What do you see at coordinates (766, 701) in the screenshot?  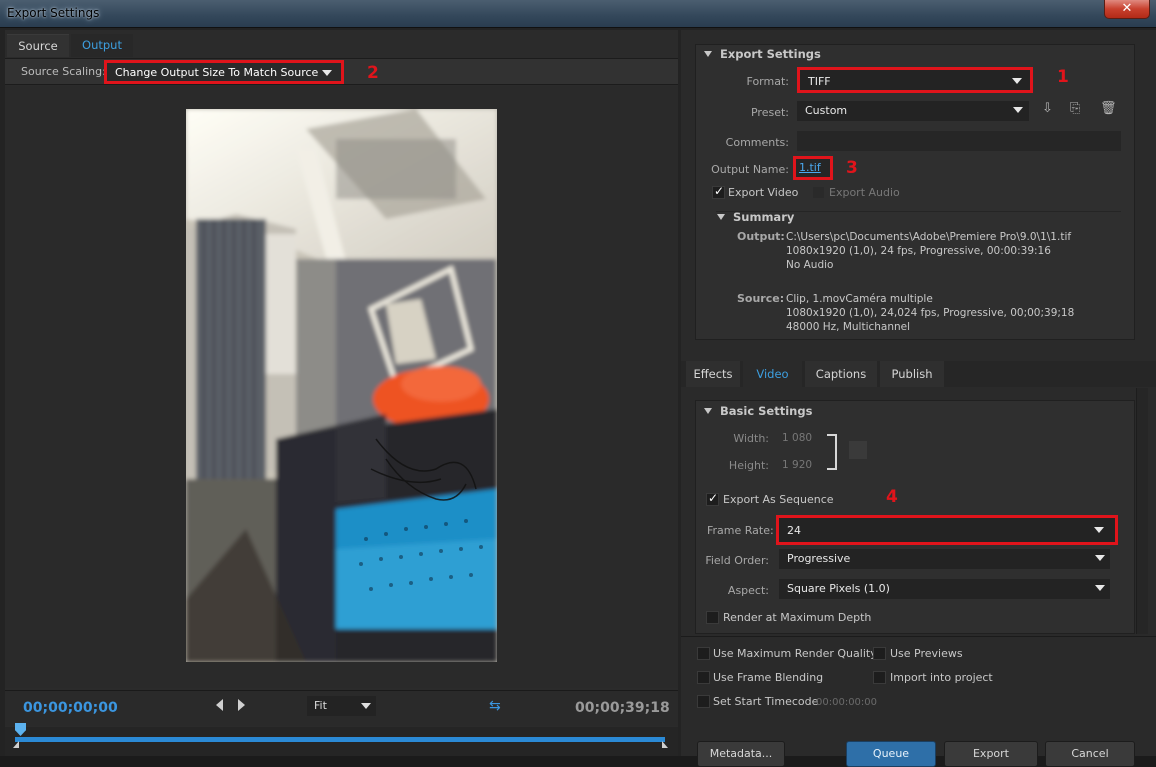 I see `set-start-timecode-label: Set Start Timecode` at bounding box center [766, 701].